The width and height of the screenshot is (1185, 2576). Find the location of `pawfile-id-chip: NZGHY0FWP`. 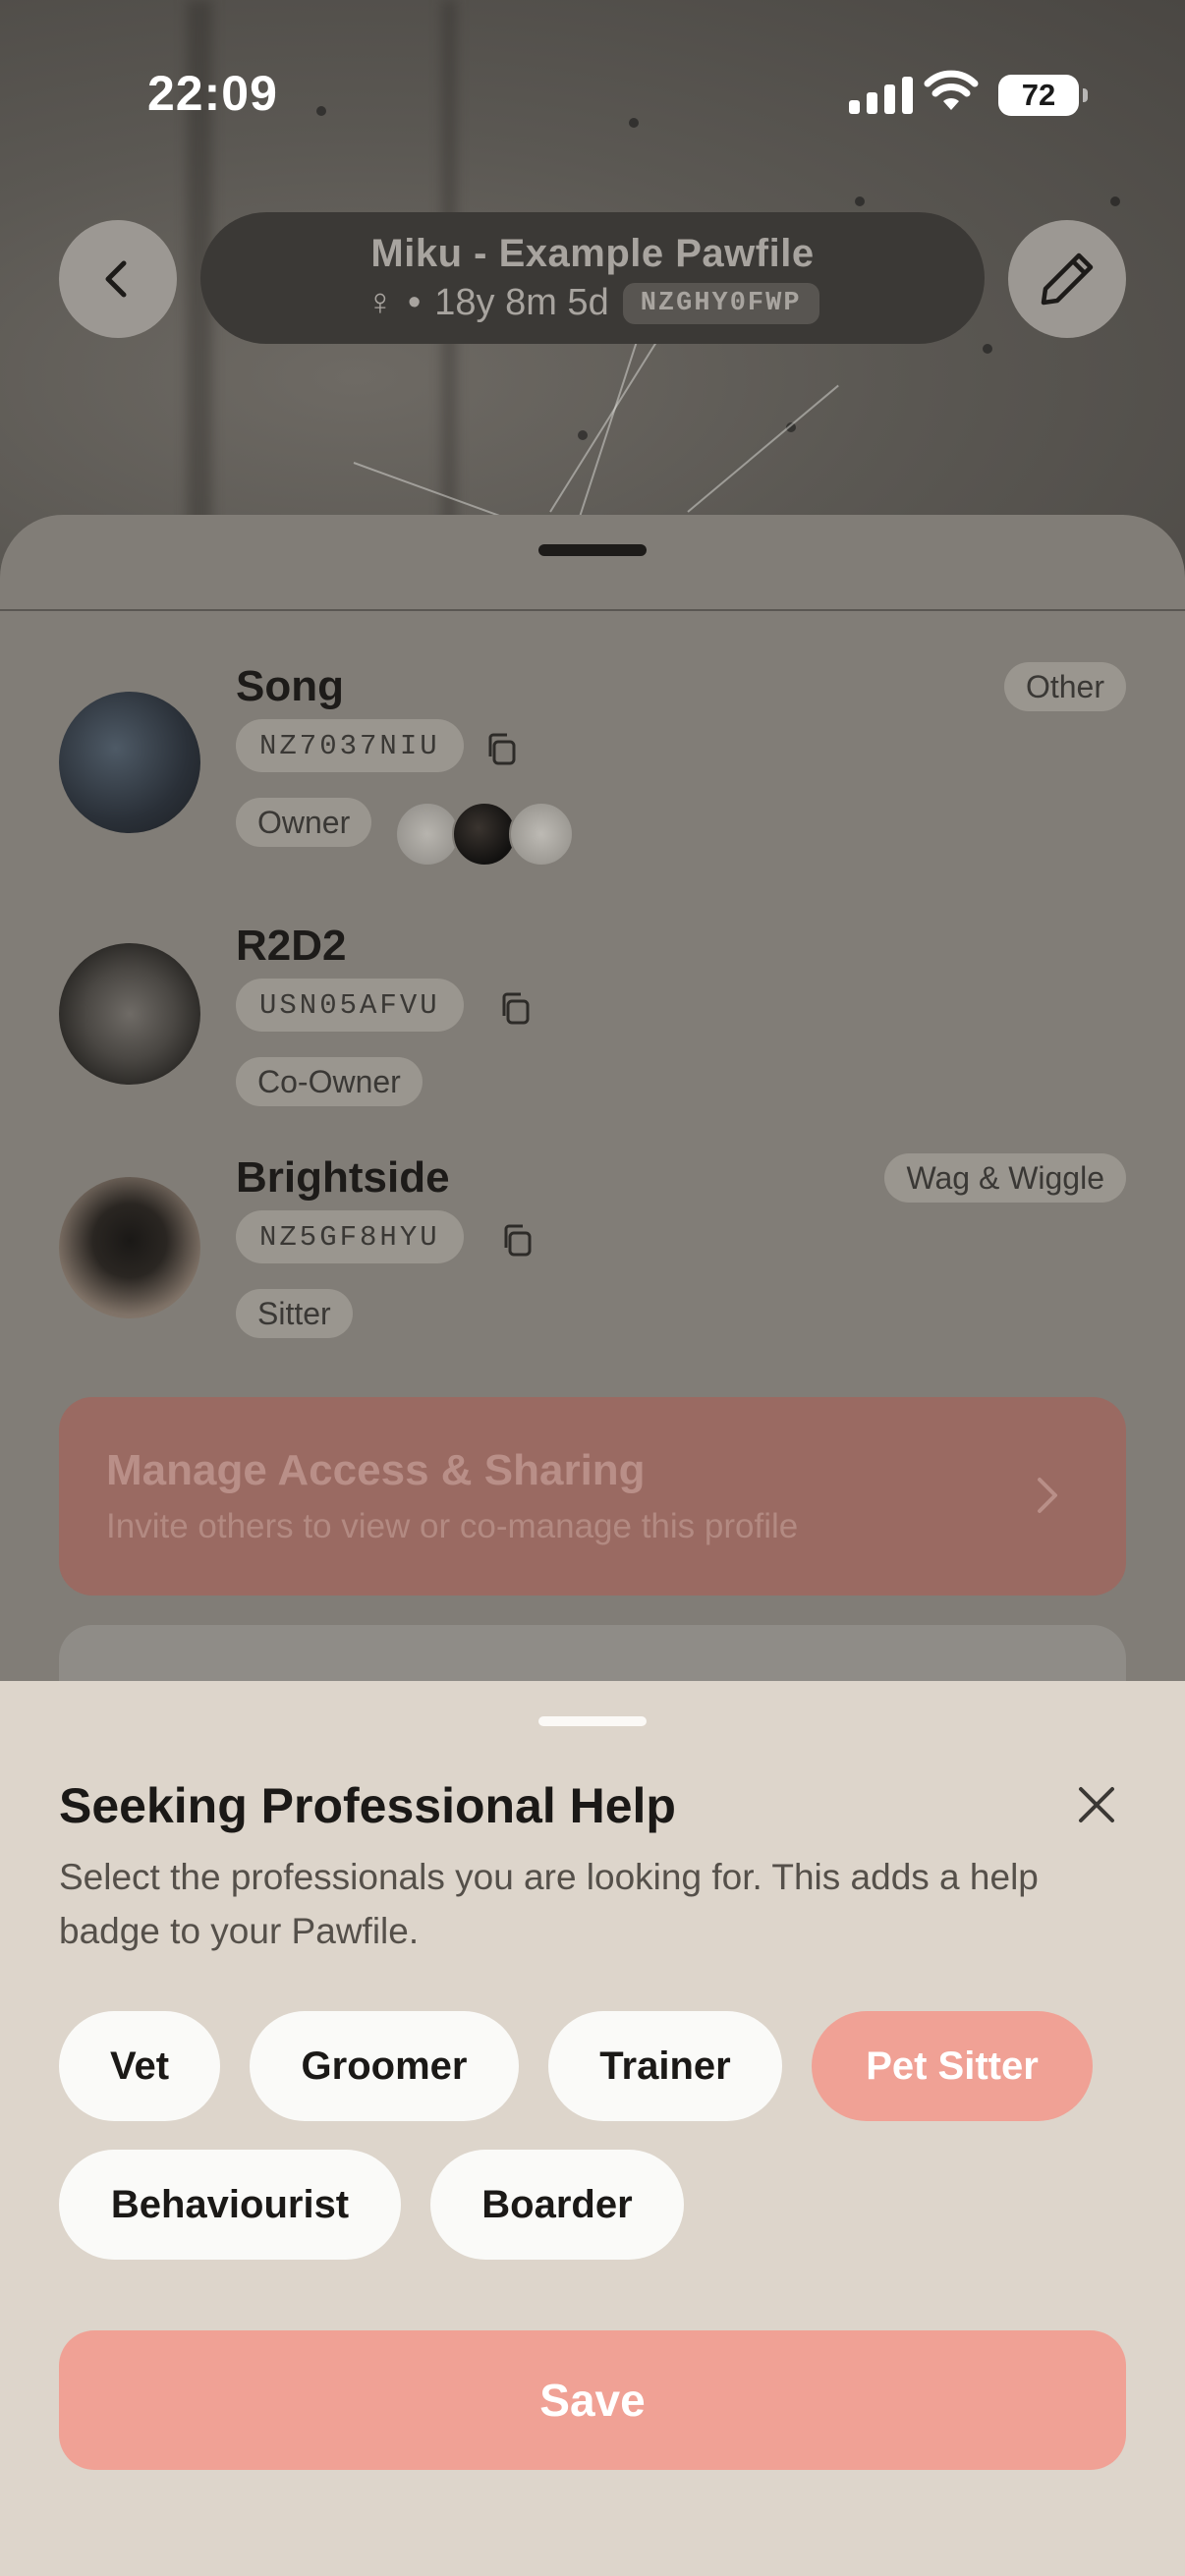

pawfile-id-chip: NZGHY0FWP is located at coordinates (720, 303).